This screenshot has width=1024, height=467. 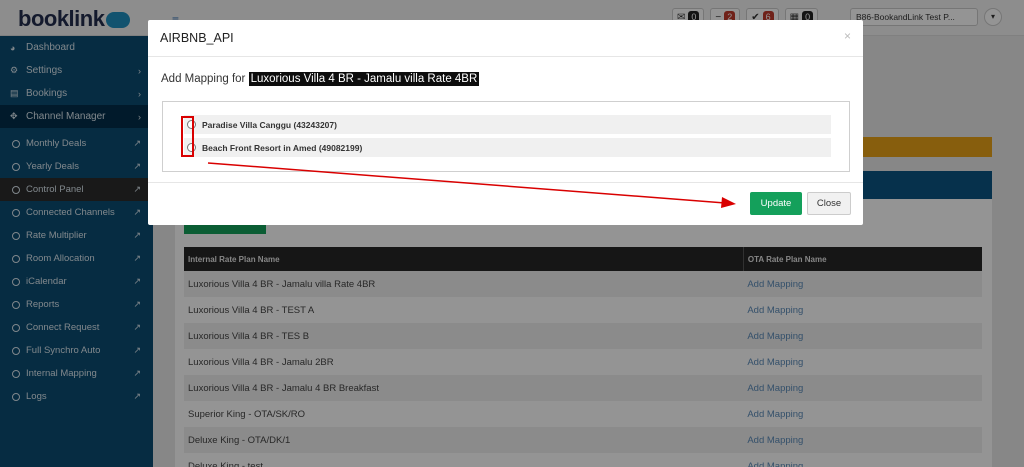 What do you see at coordinates (197, 38) in the screenshot?
I see `modal-title: AIRBNB_API` at bounding box center [197, 38].